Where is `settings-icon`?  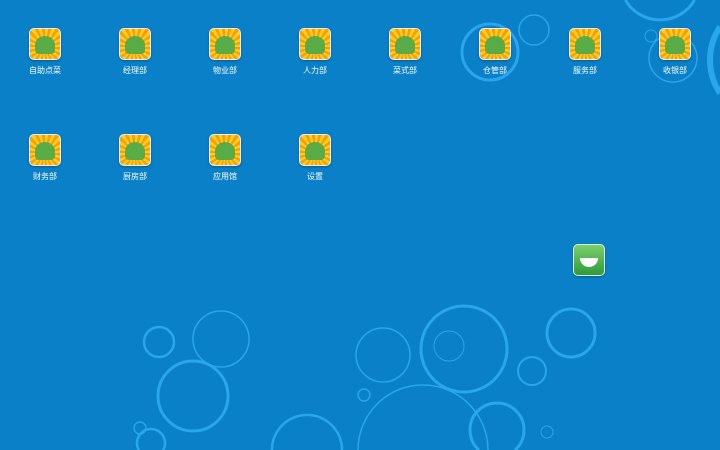 settings-icon is located at coordinates (315, 150).